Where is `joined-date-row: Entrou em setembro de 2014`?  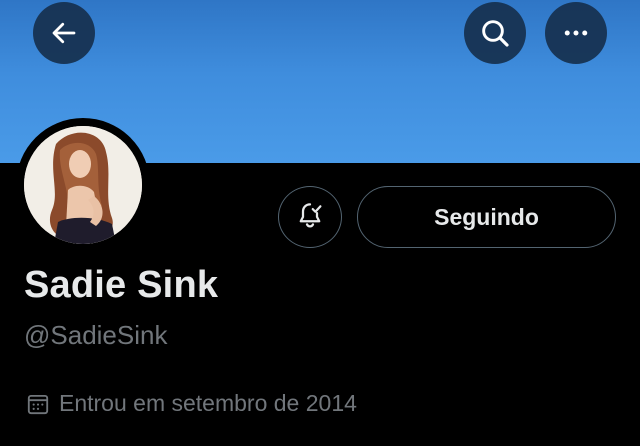
joined-date-row: Entrou em setembro de 2014 is located at coordinates (191, 403).